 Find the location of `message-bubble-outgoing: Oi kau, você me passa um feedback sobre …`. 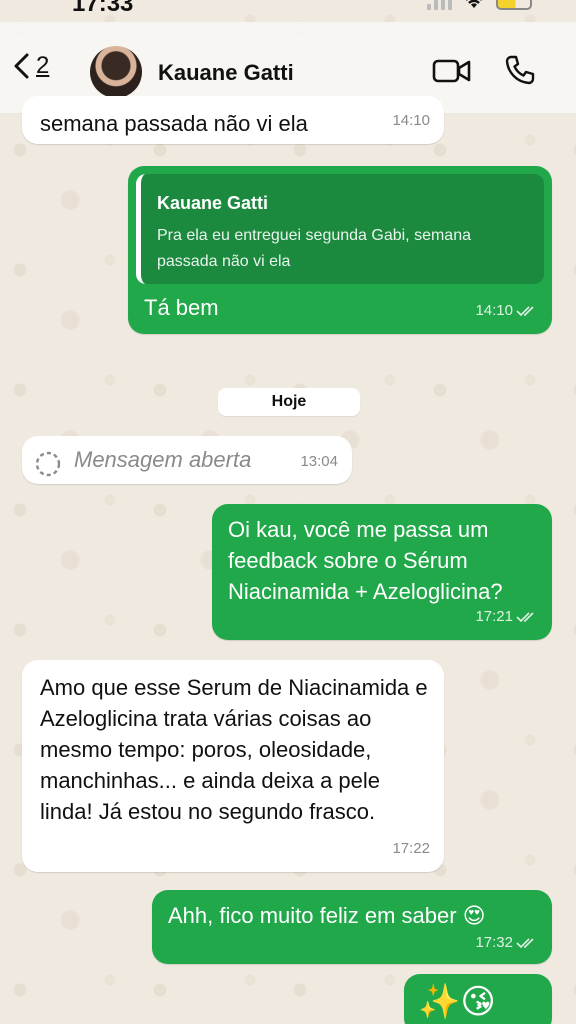

message-bubble-outgoing: Oi kau, você me passa um feedback sobre … is located at coordinates (382, 572).